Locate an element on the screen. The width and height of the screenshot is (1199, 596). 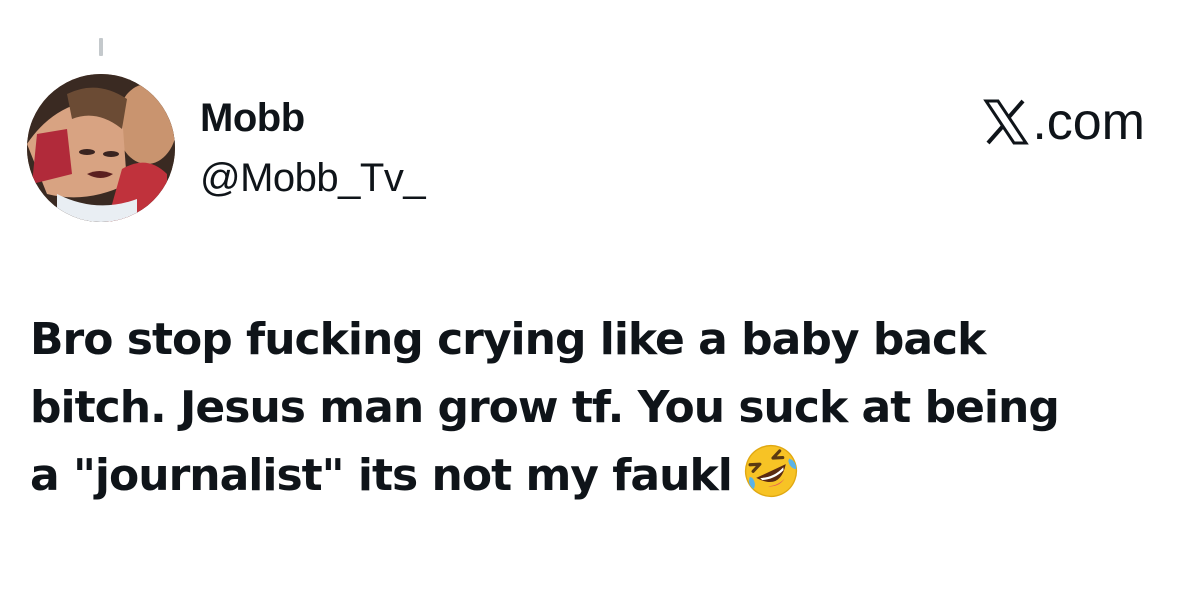
brand-watermark: .com is located at coordinates (1063, 122).